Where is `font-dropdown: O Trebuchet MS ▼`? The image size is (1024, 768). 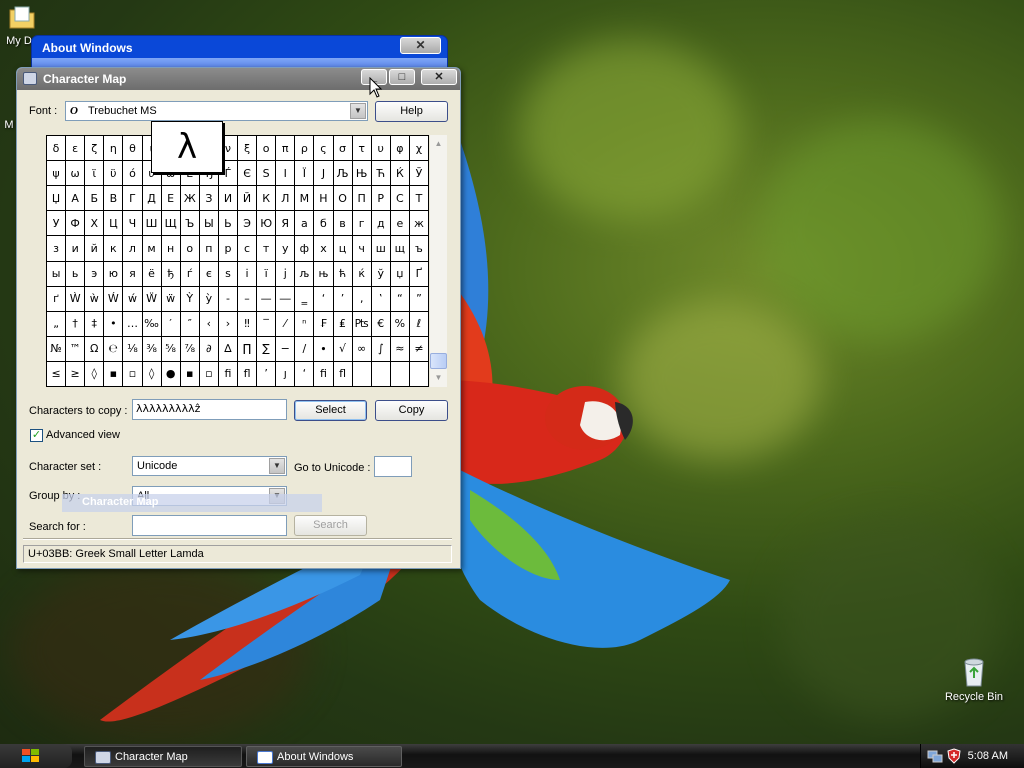 font-dropdown: O Trebuchet MS ▼ is located at coordinates (216, 111).